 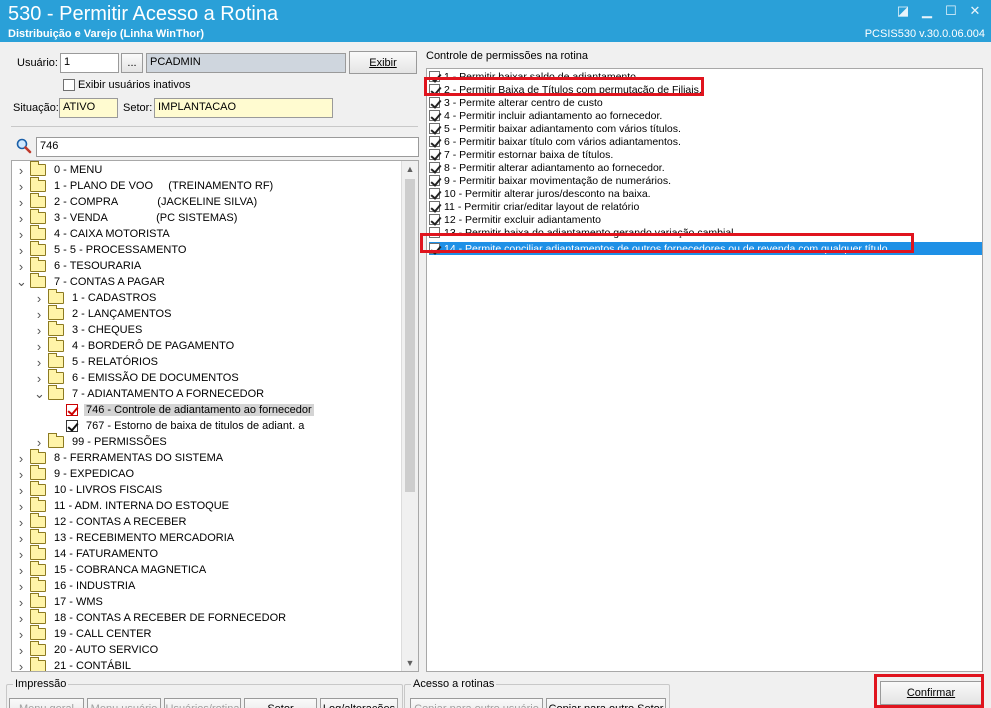 What do you see at coordinates (476, 703) in the screenshot?
I see `copy-to-user-button: Copiar para outro usuário` at bounding box center [476, 703].